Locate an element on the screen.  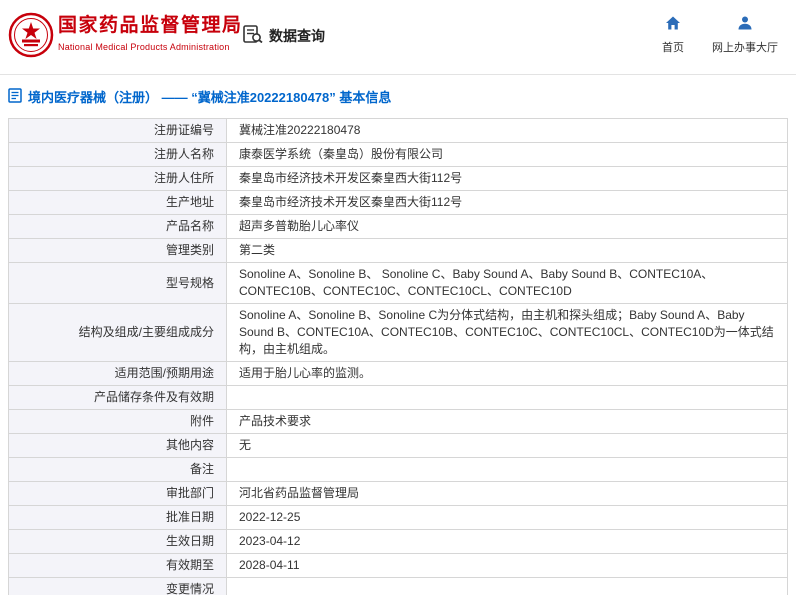
field-value: 2023-04-12 is located at coordinates (507, 541).